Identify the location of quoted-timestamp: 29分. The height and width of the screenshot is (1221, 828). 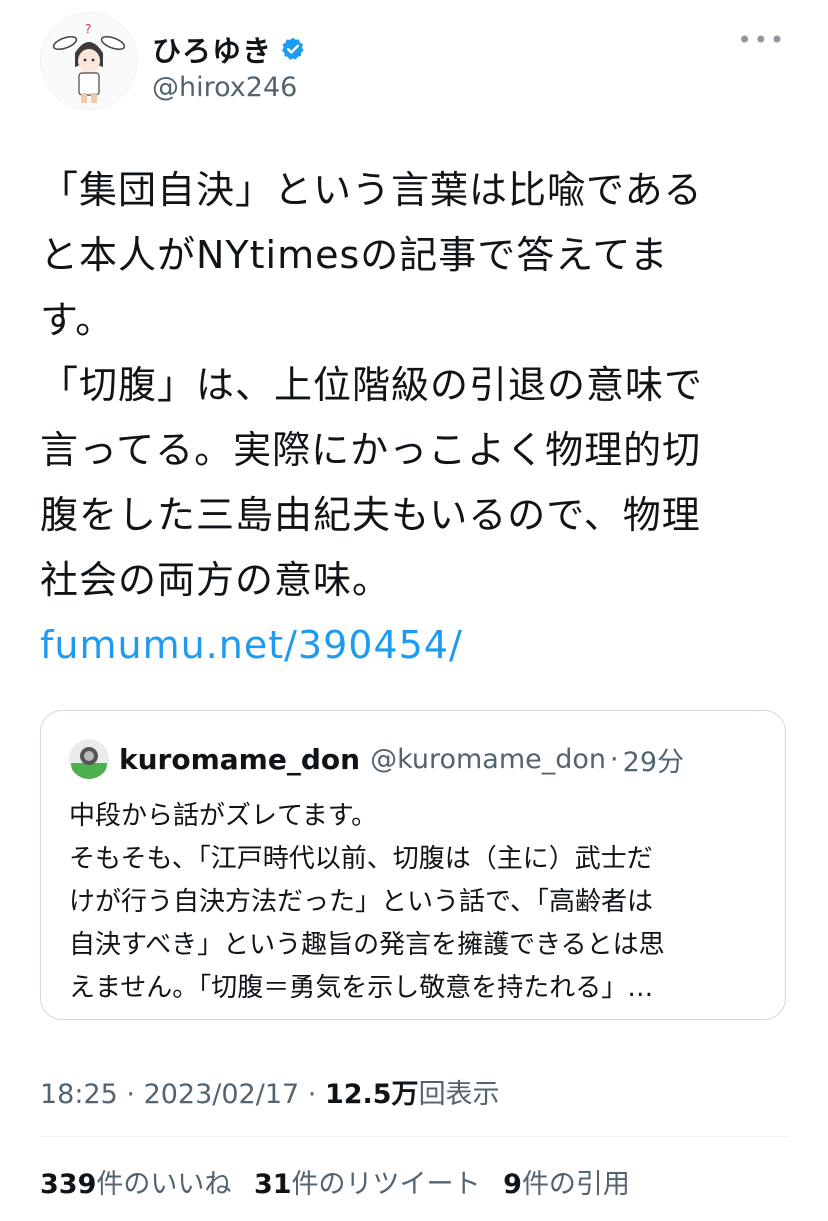
(653, 762).